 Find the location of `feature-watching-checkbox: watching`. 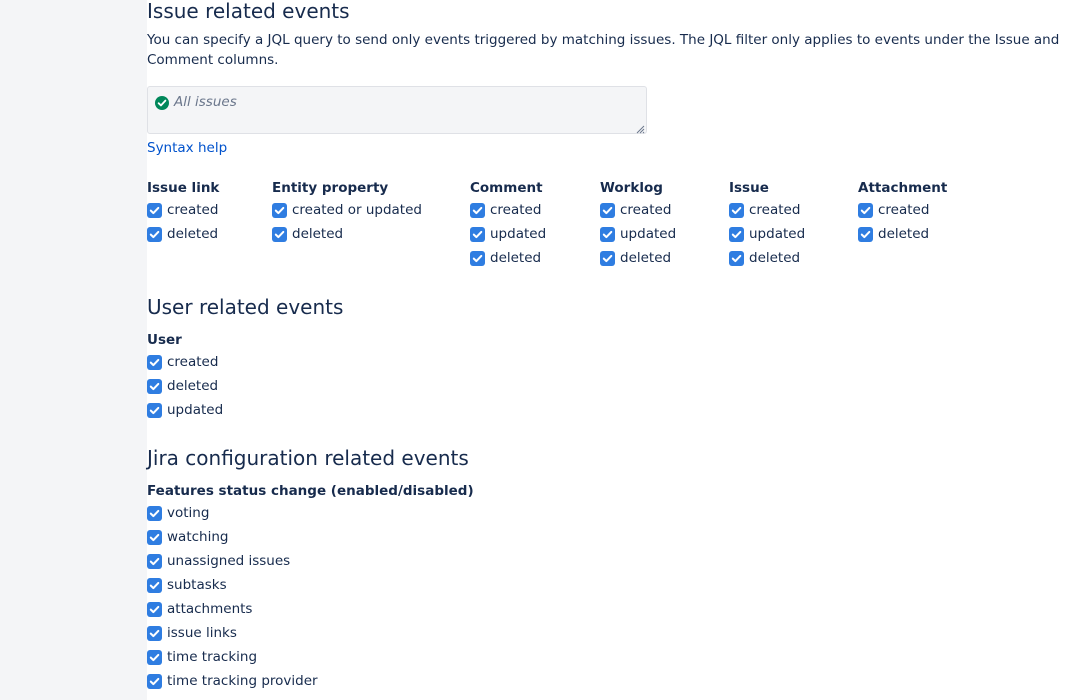

feature-watching-checkbox: watching is located at coordinates (310, 537).